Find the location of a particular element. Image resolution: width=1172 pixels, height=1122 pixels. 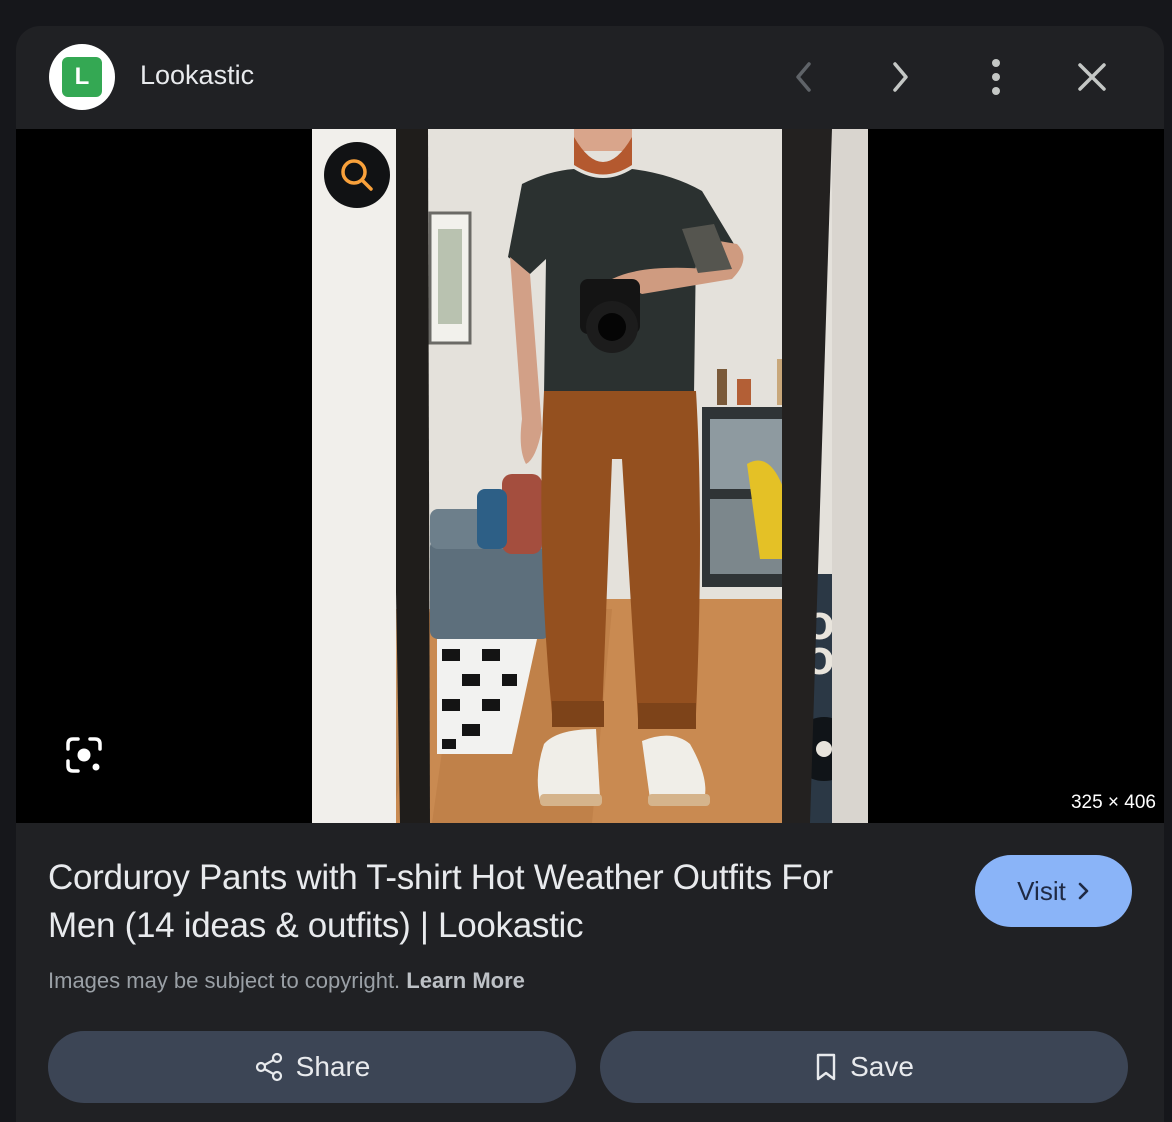

more-options-button is located at coordinates (996, 77).